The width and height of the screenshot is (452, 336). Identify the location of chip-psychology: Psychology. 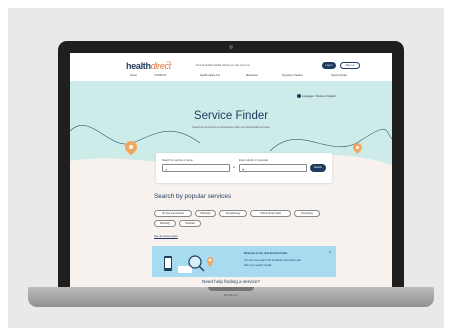
(307, 213).